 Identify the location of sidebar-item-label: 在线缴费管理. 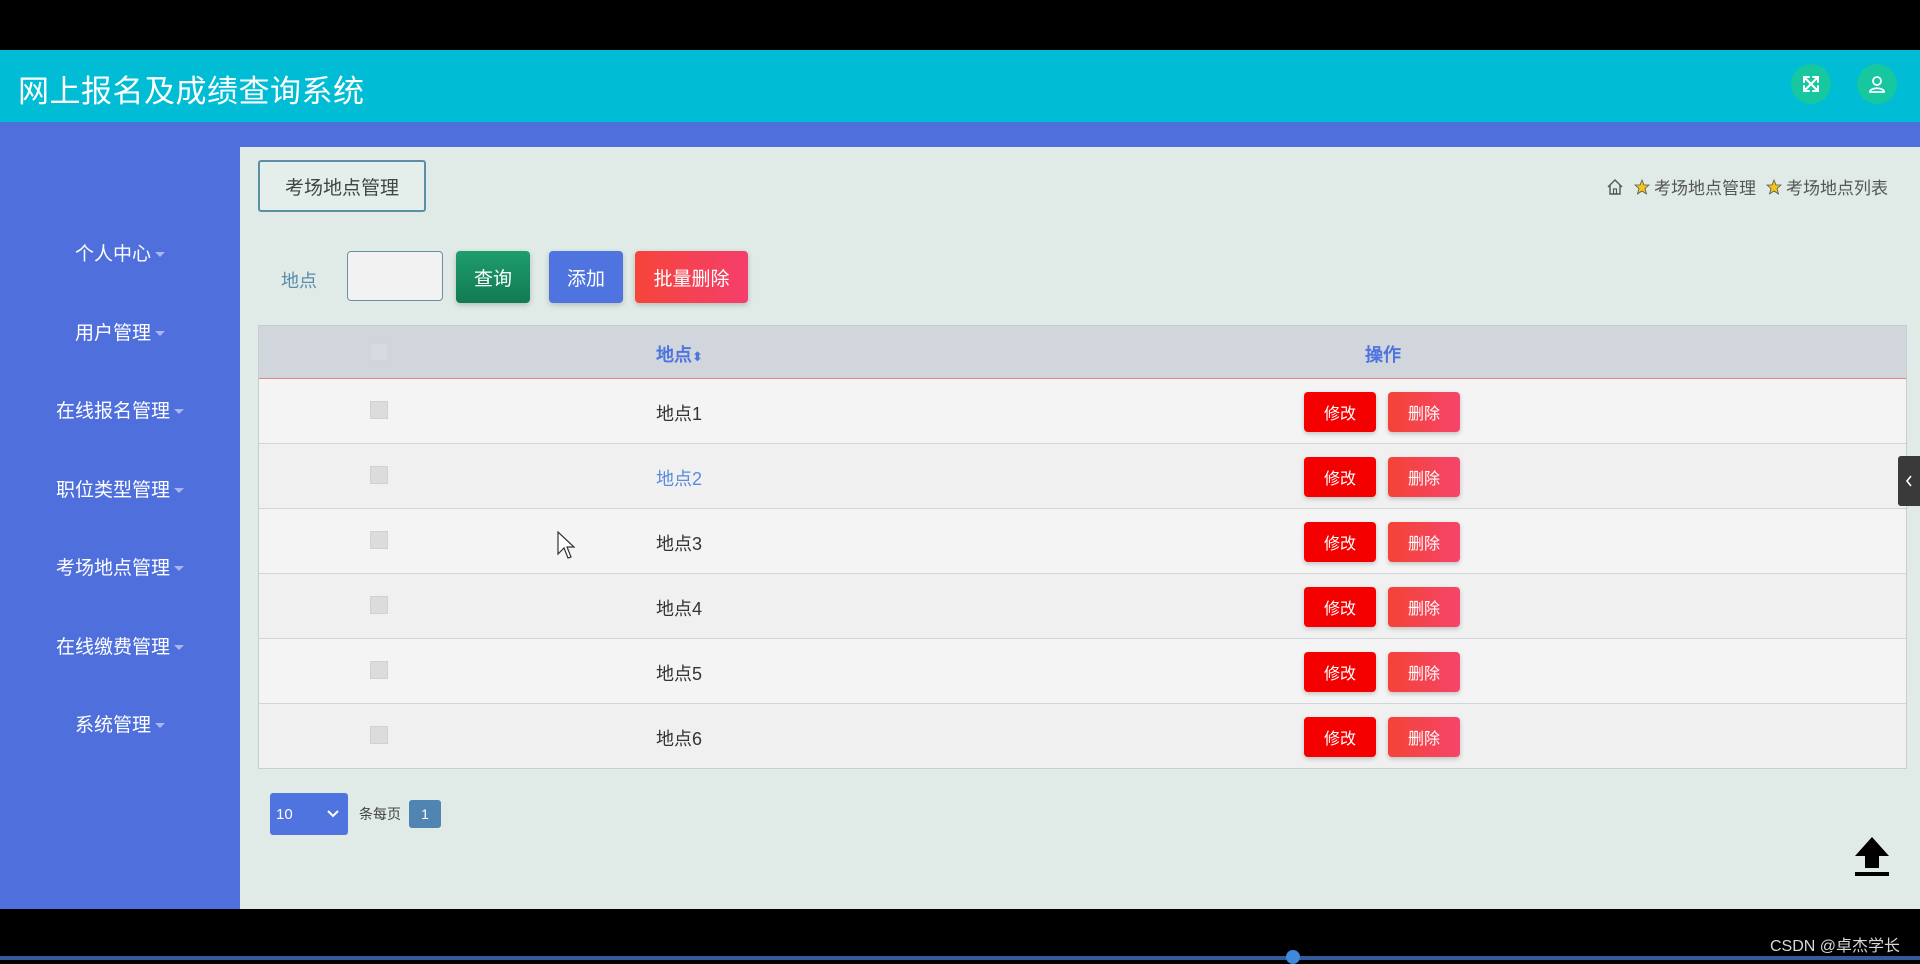
(112, 647).